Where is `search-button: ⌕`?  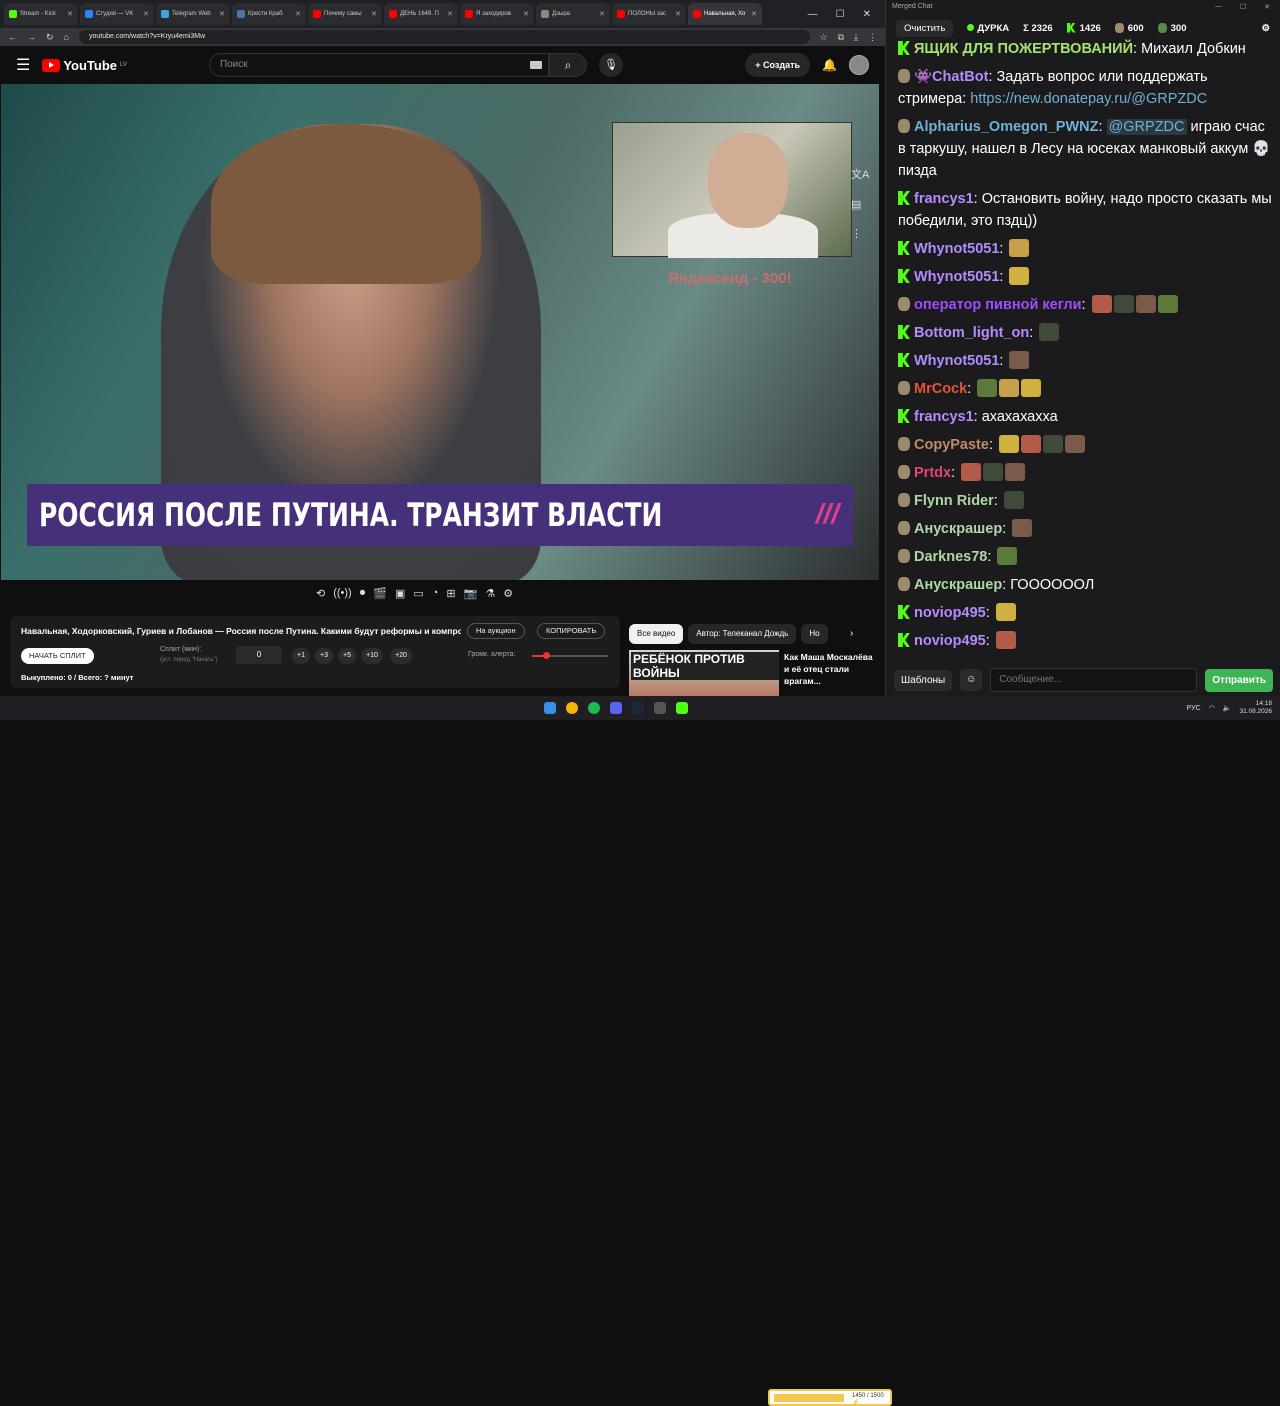
search-button: ⌕ is located at coordinates (567, 65).